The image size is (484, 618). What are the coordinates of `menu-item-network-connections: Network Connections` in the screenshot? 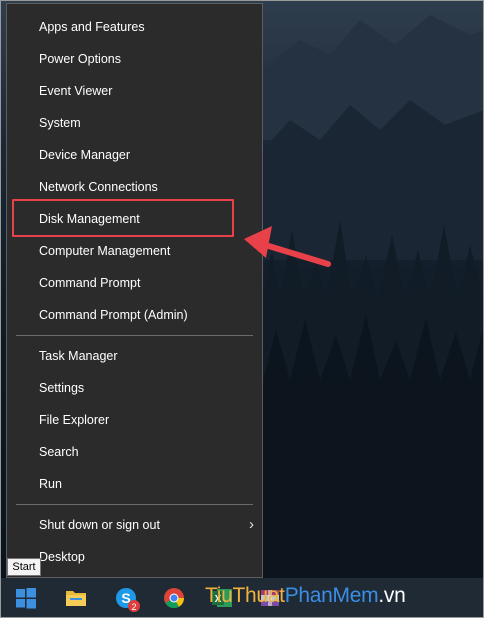 It's located at (134, 187).